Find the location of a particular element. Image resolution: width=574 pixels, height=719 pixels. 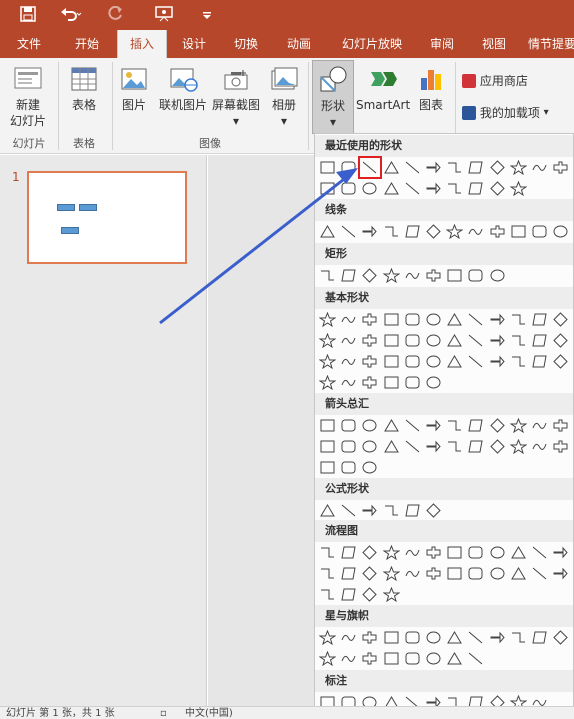

tab-transitions: 切换 is located at coordinates (246, 44).